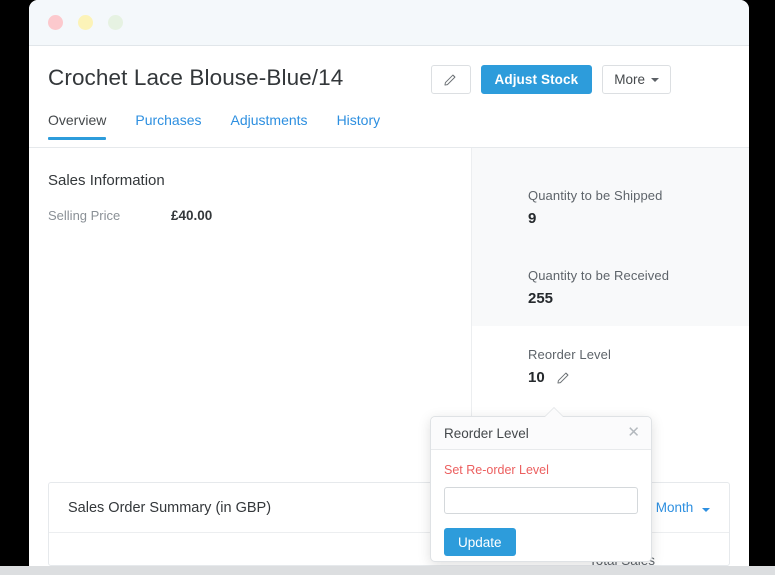  I want to click on quantity-to-be-received-value: 255, so click(541, 298).